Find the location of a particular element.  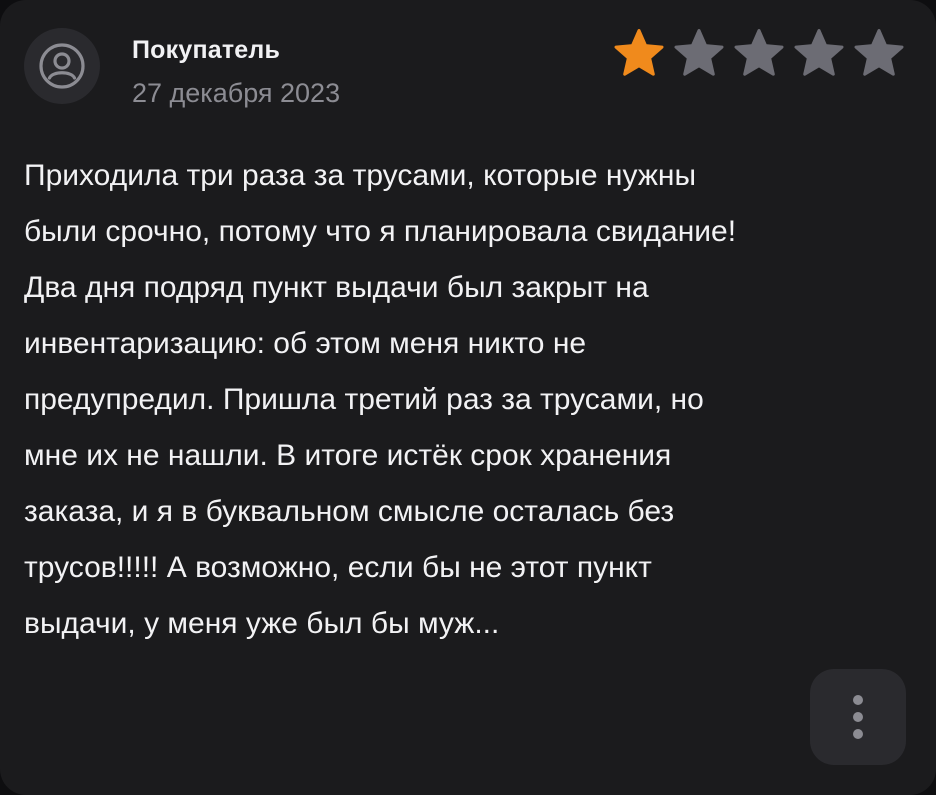

star-rating is located at coordinates (759, 55).